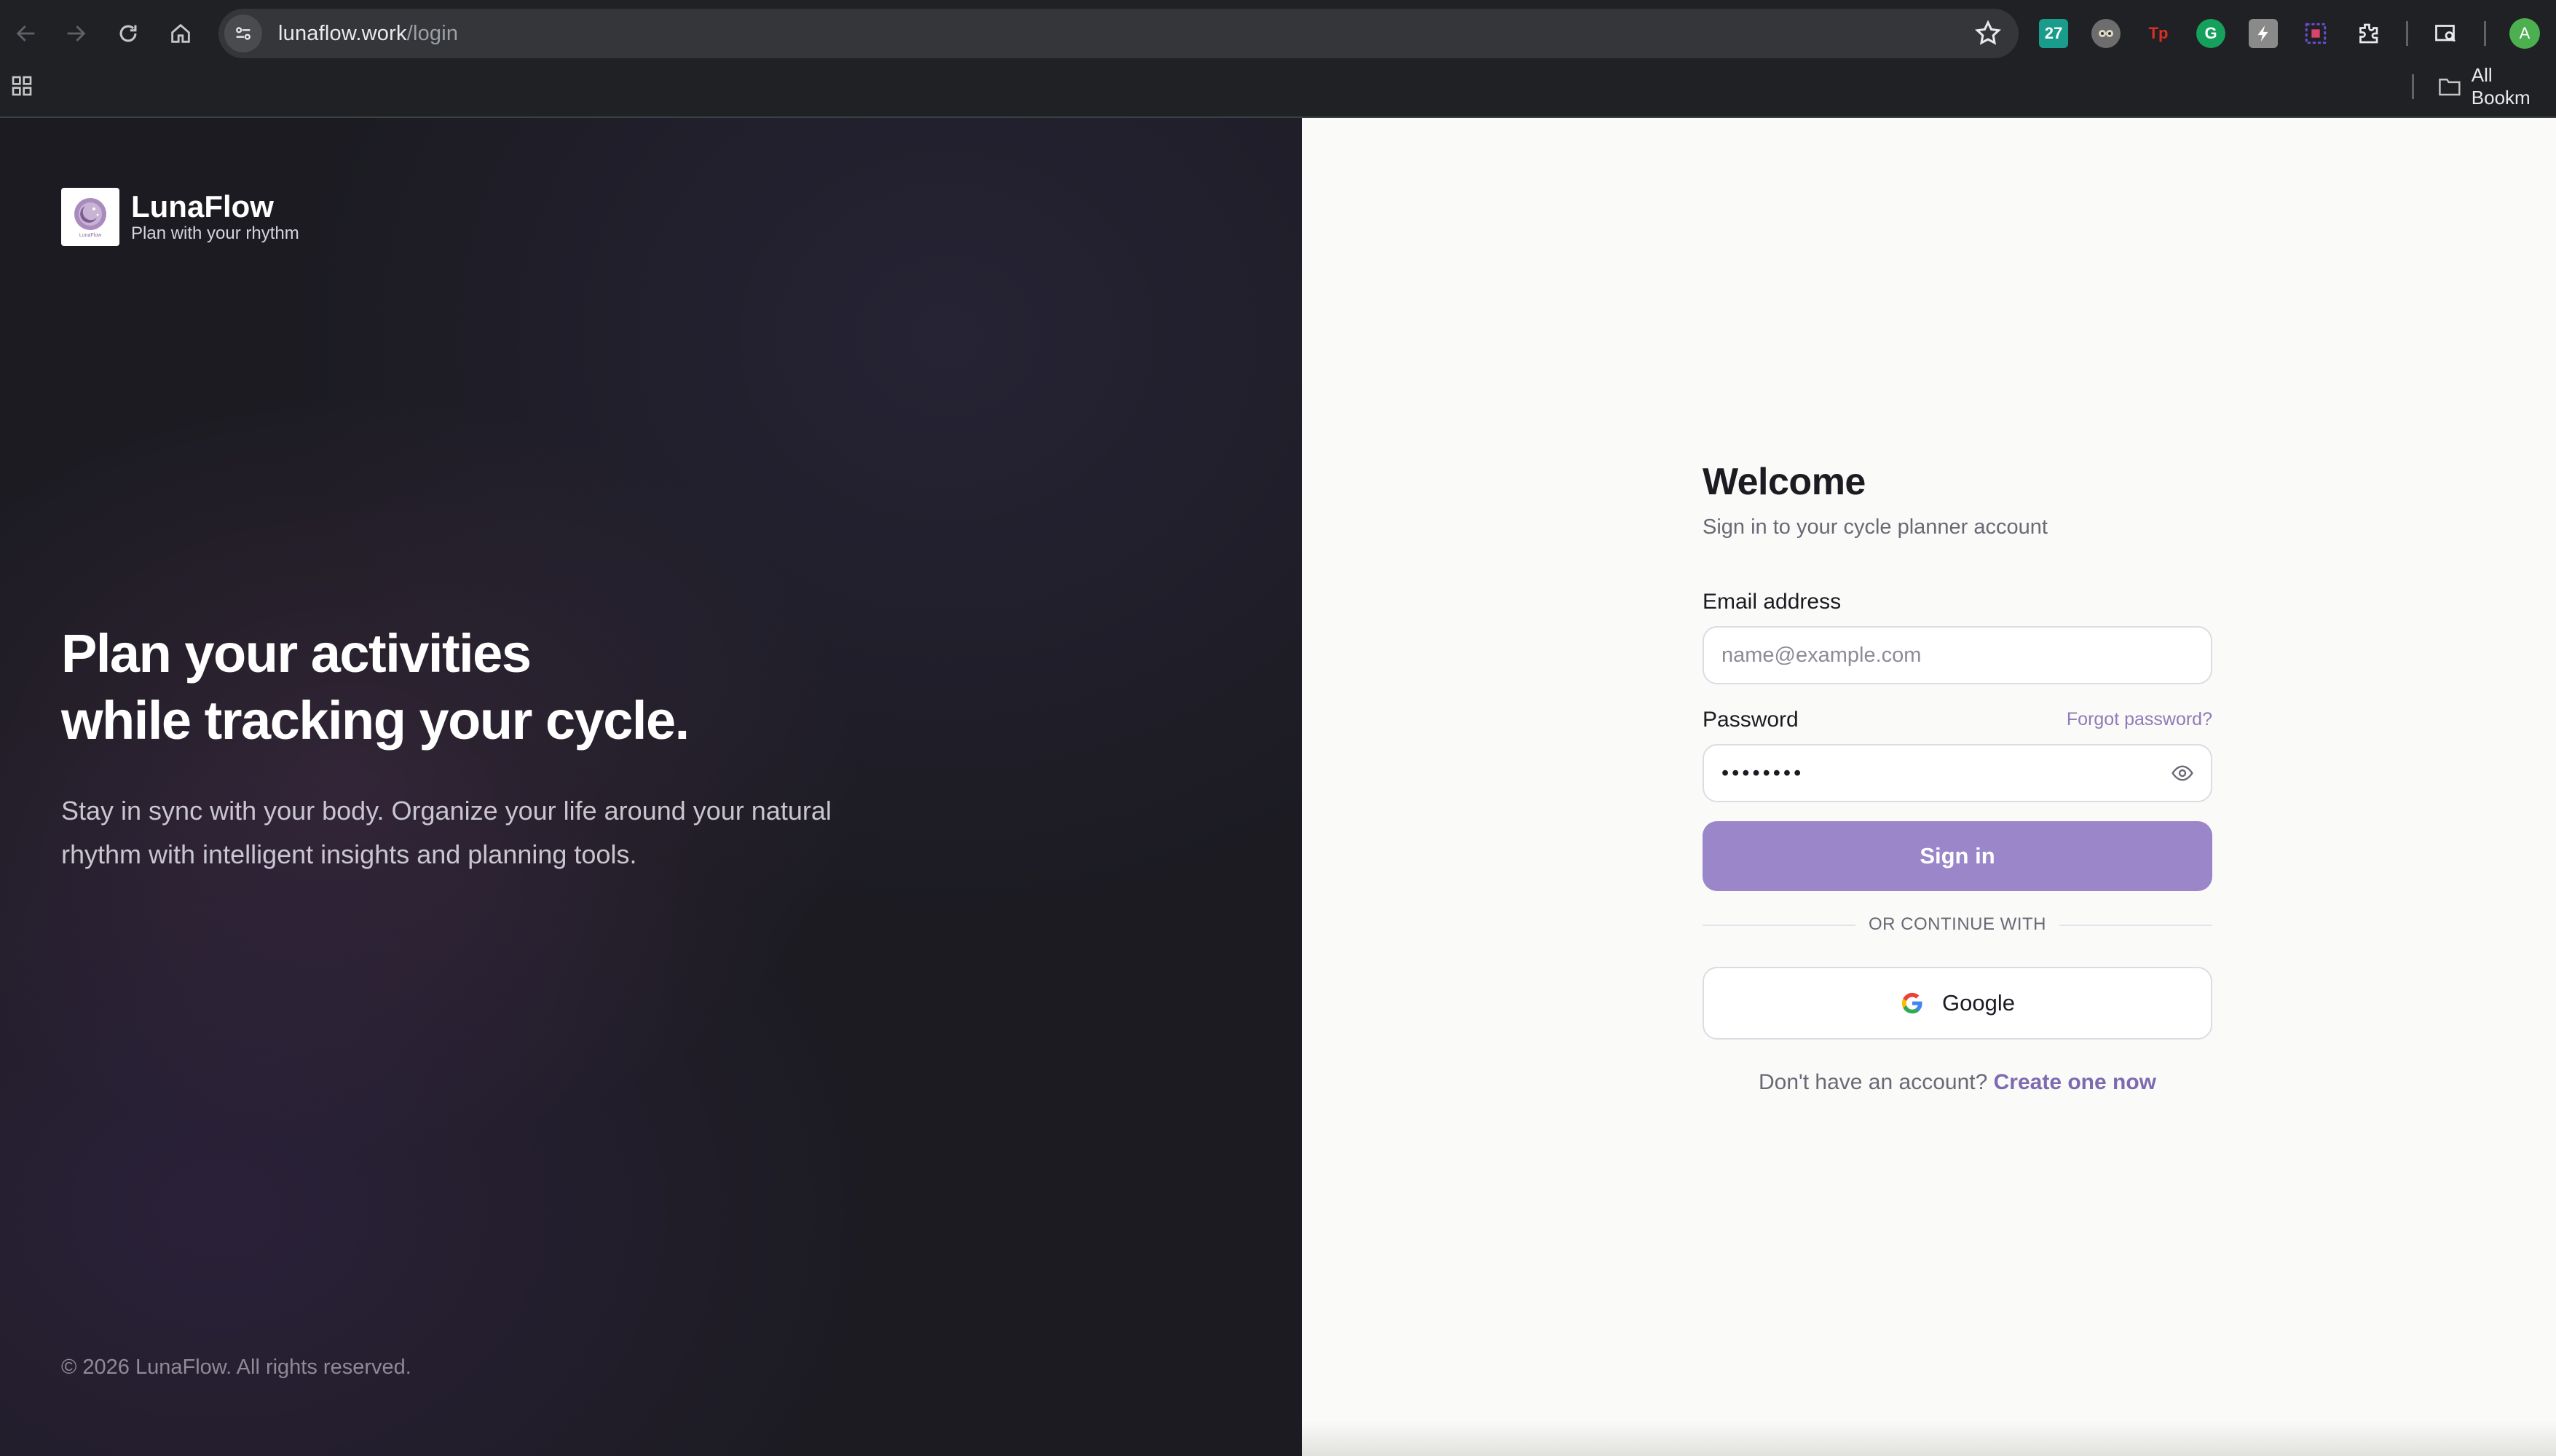 The image size is (2556, 1456). What do you see at coordinates (1751, 720) in the screenshot?
I see `password-label: Password` at bounding box center [1751, 720].